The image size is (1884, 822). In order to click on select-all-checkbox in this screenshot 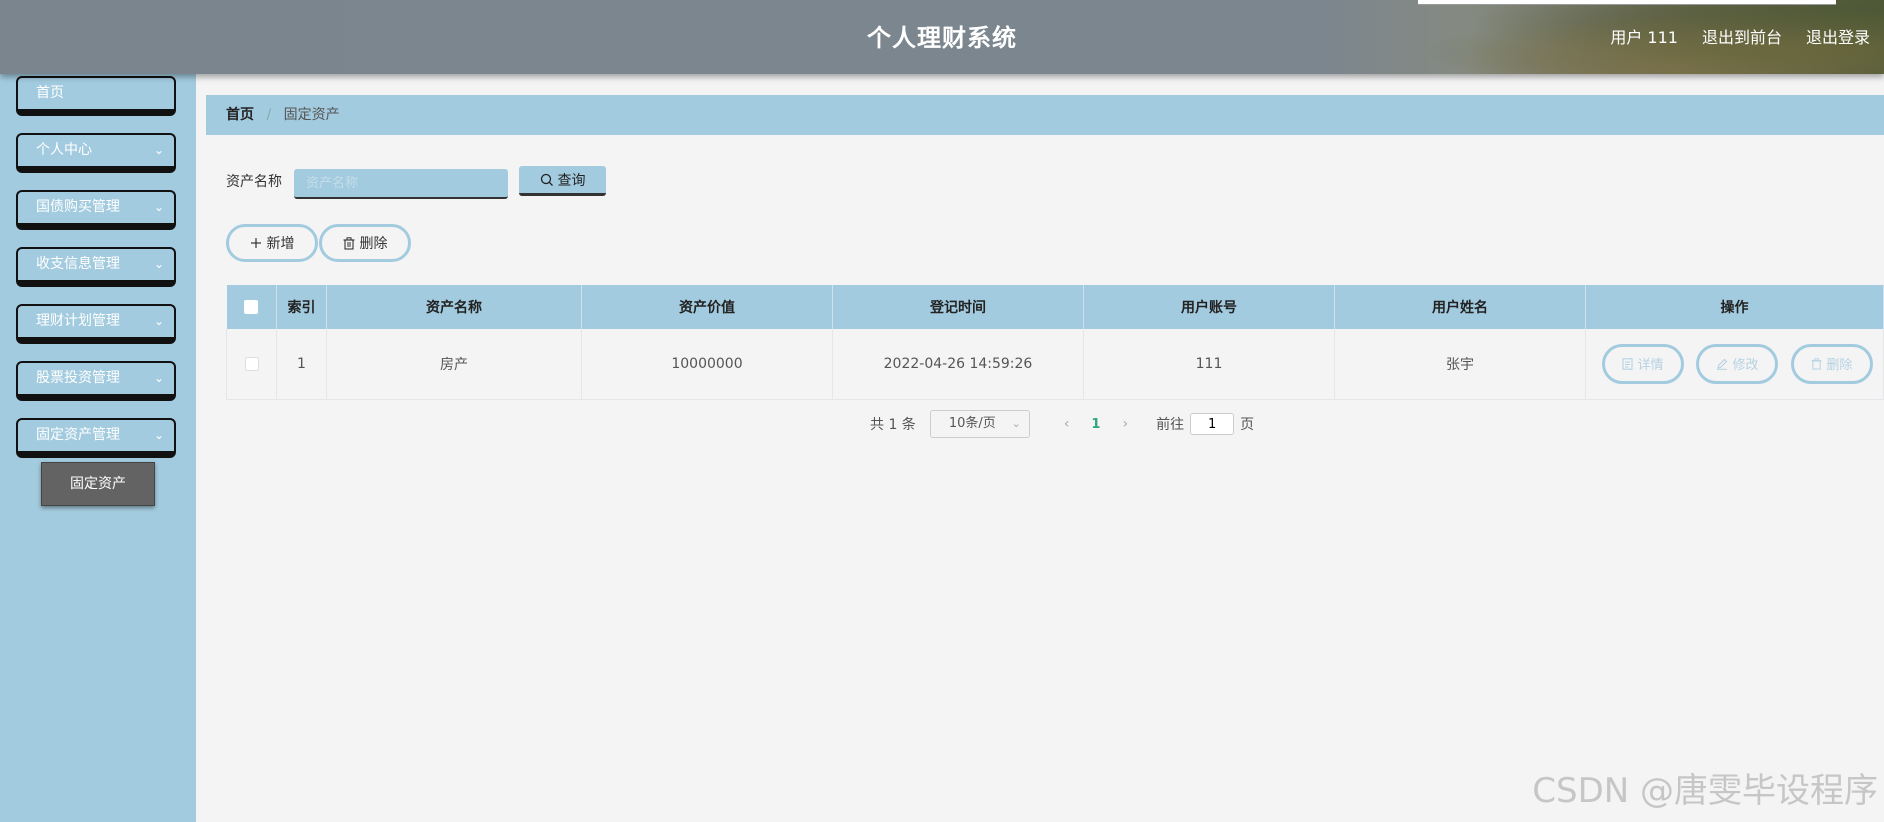, I will do `click(251, 307)`.